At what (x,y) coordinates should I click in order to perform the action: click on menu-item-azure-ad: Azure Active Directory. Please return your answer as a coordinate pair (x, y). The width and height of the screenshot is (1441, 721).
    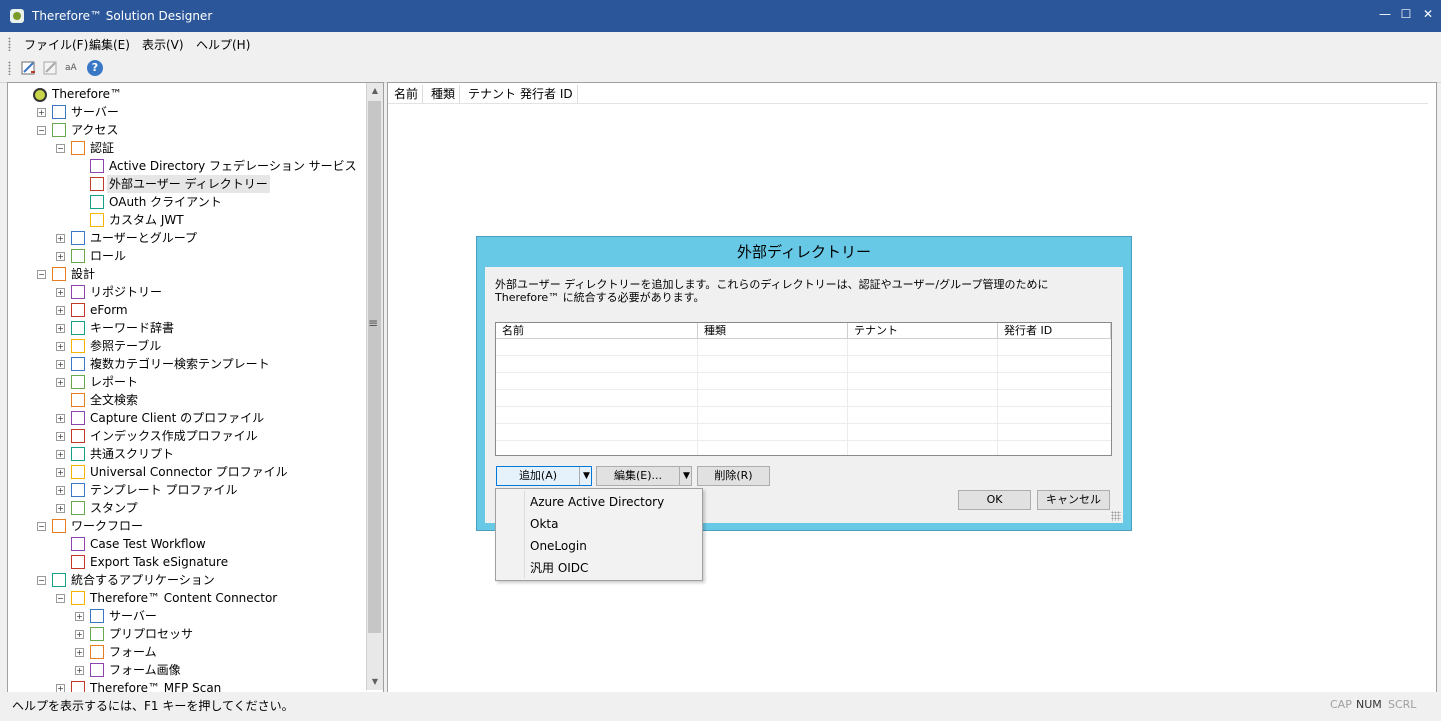
    Looking at the image, I should click on (597, 502).